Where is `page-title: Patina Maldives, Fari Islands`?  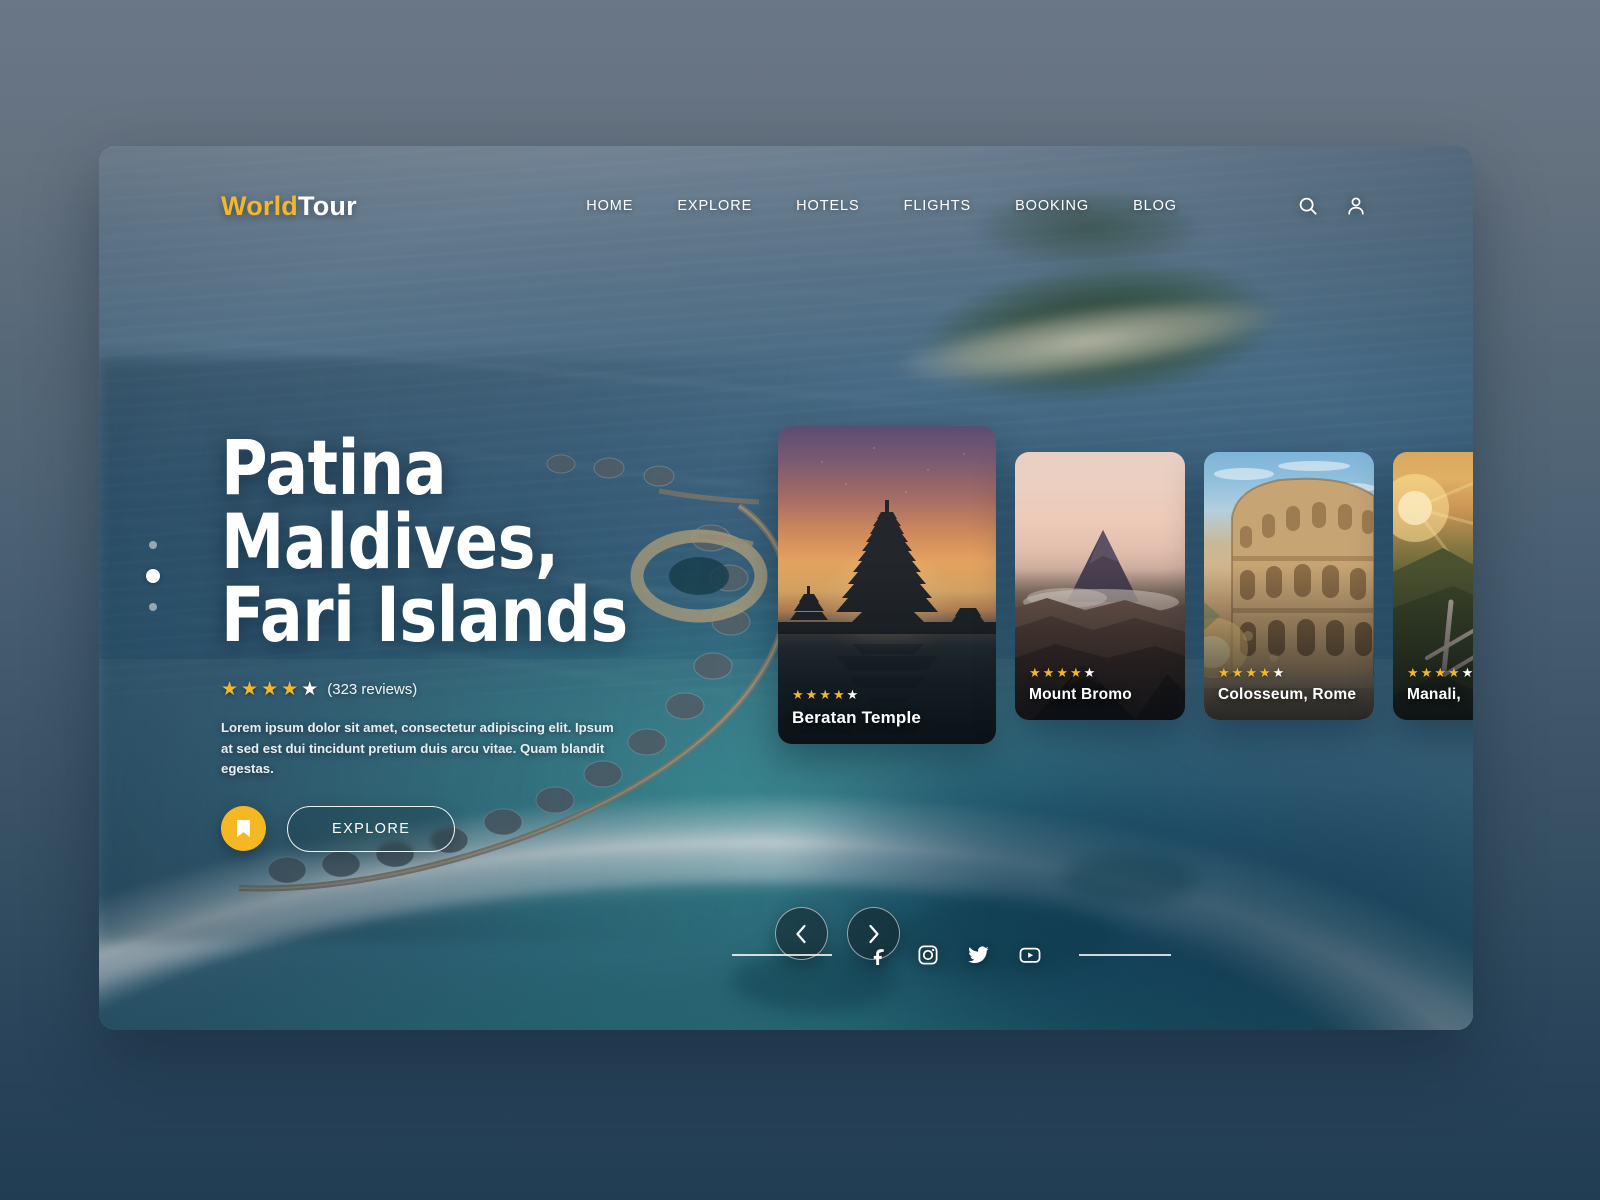
page-title: Patina Maldives, Fari Islands is located at coordinates (424, 541).